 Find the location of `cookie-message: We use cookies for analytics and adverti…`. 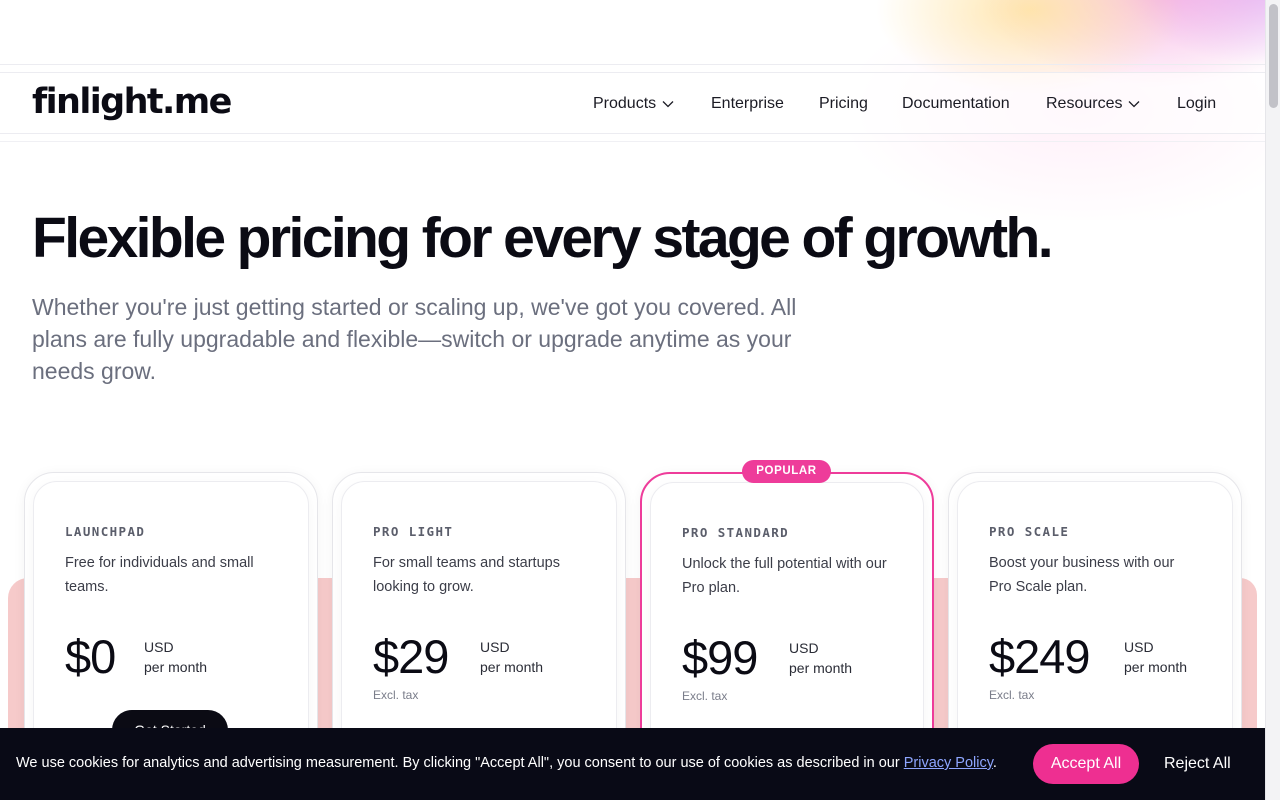

cookie-message: We use cookies for analytics and adverti… is located at coordinates (506, 763).